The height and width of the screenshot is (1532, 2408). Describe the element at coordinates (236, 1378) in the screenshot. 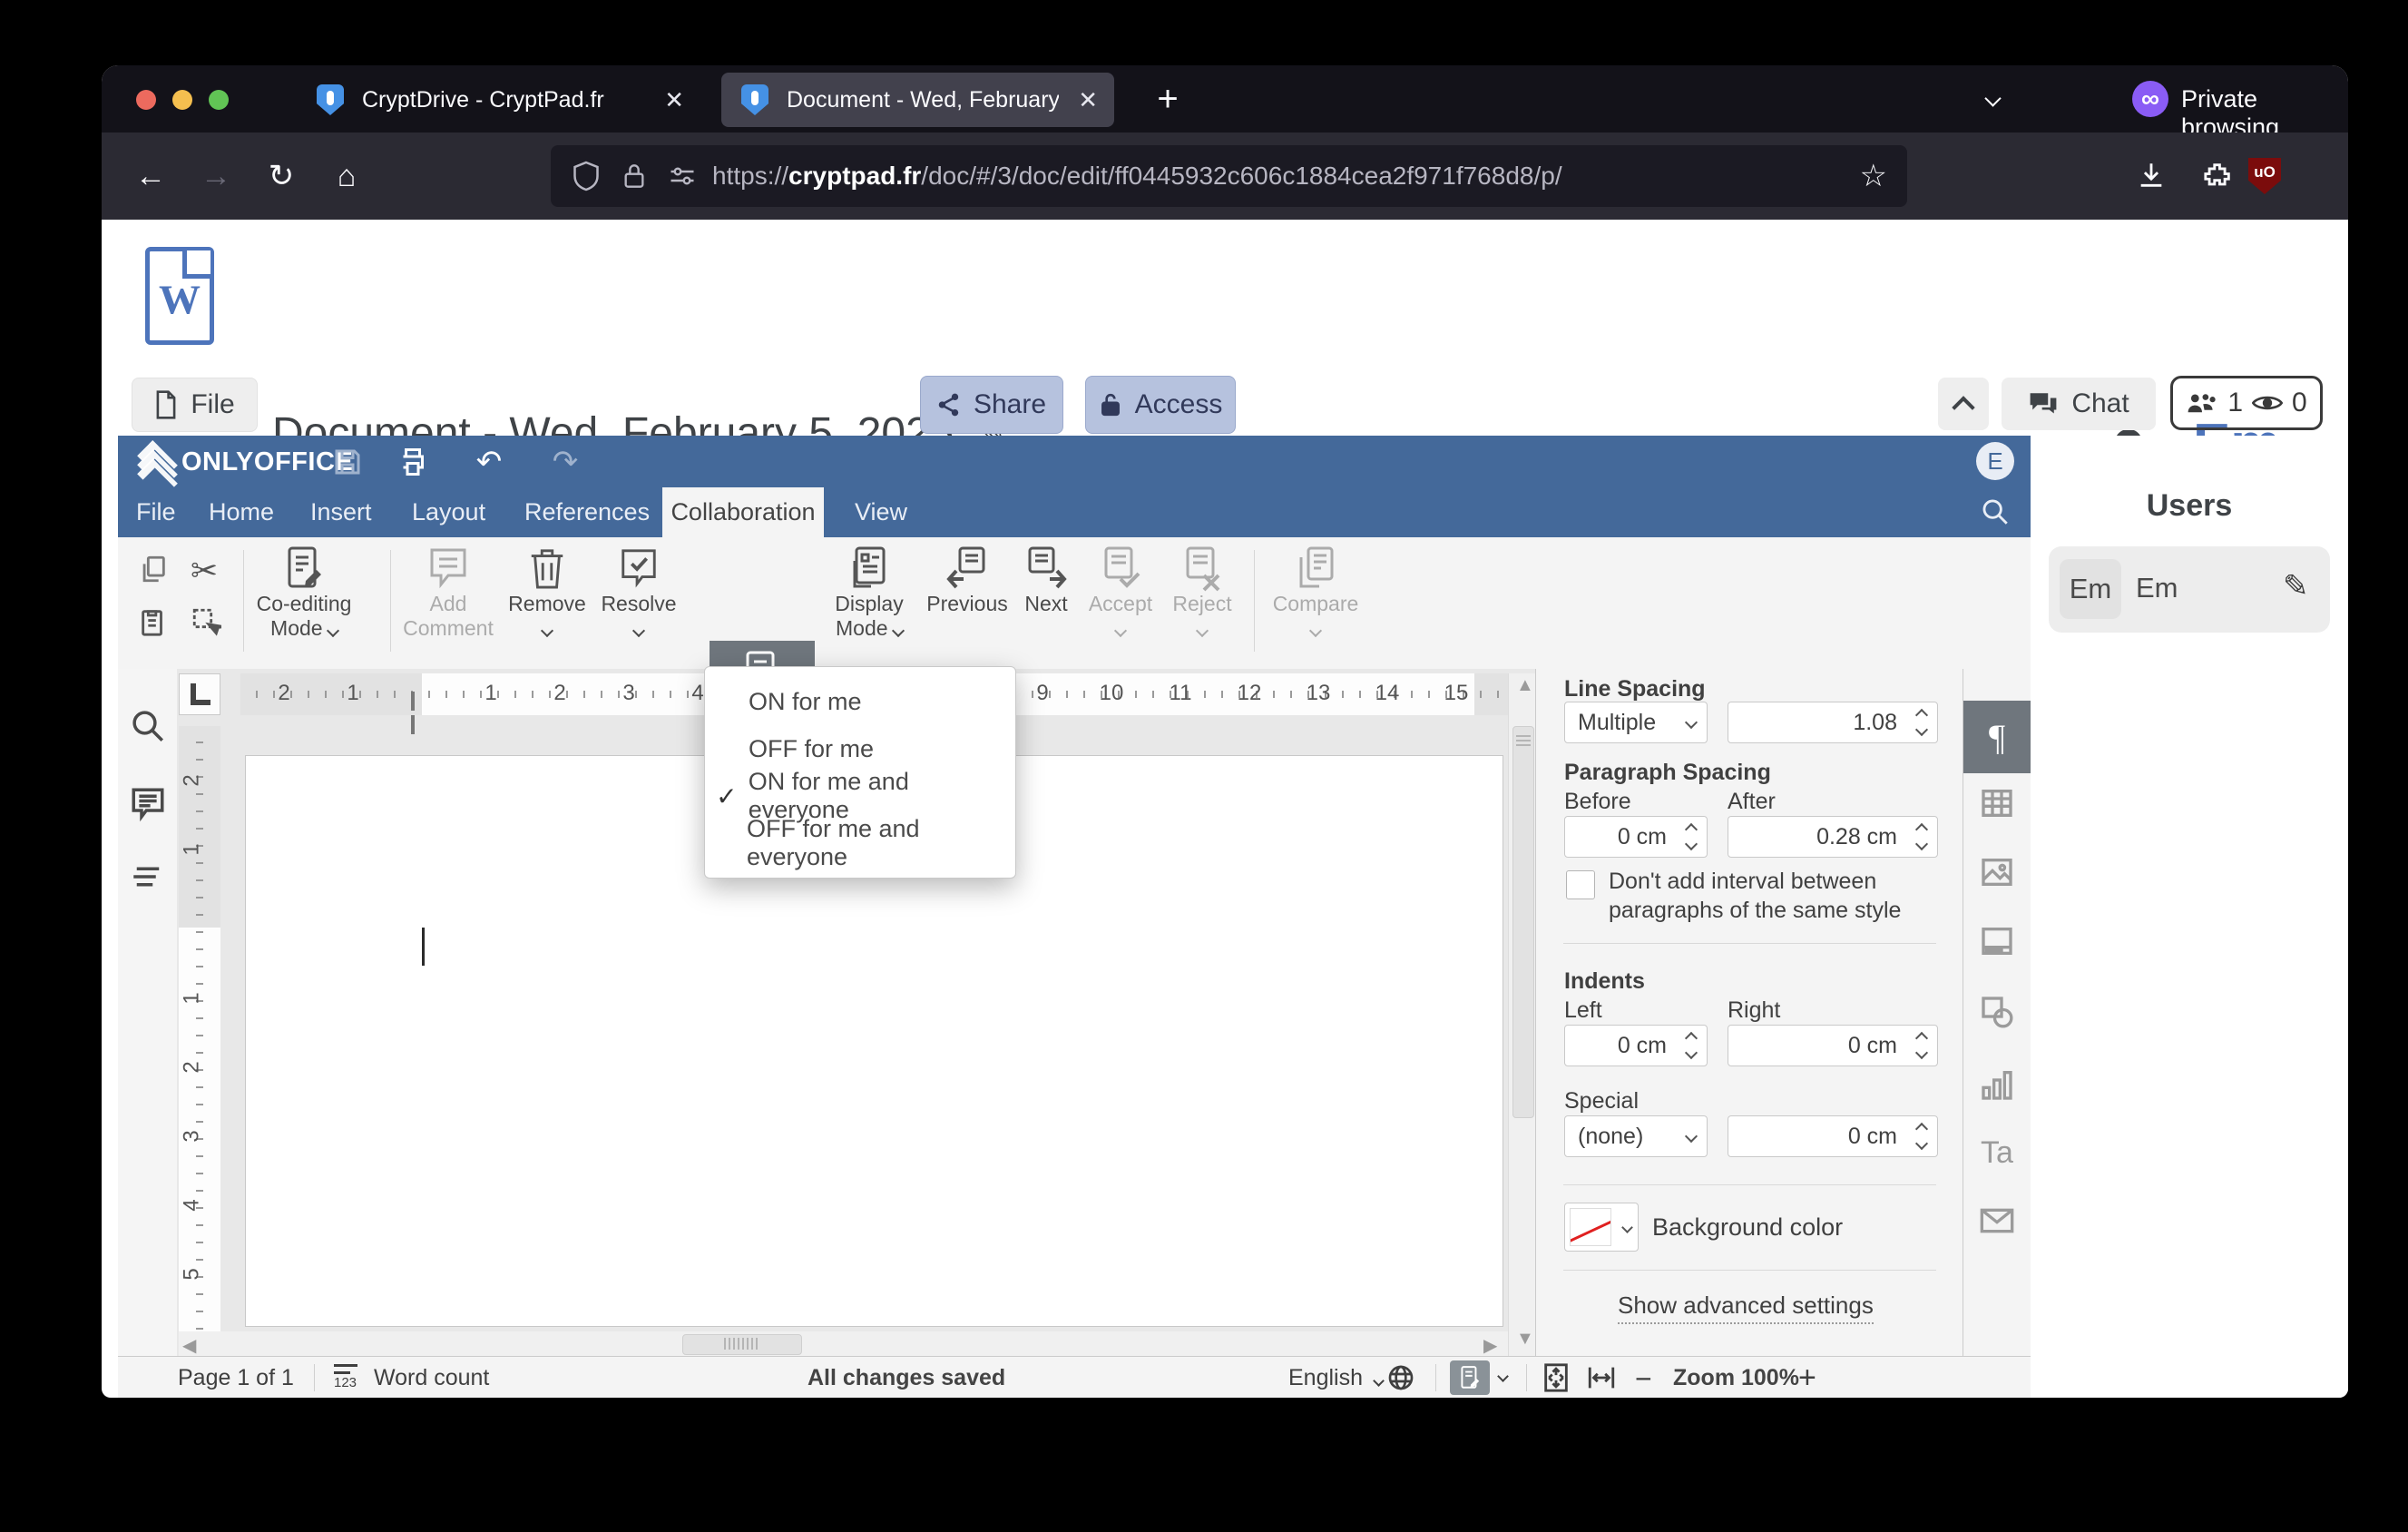

I see `page-count: Page 1 of 1` at that location.